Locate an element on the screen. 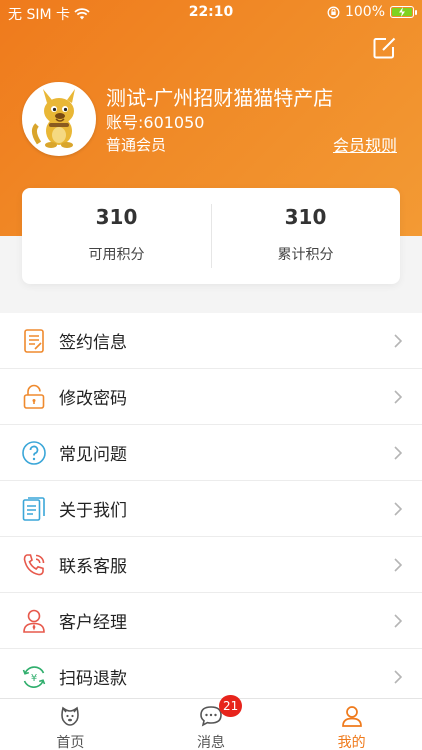 Image resolution: width=422 pixels, height=750 pixels. kangaroo-mascot-icon is located at coordinates (59, 119).